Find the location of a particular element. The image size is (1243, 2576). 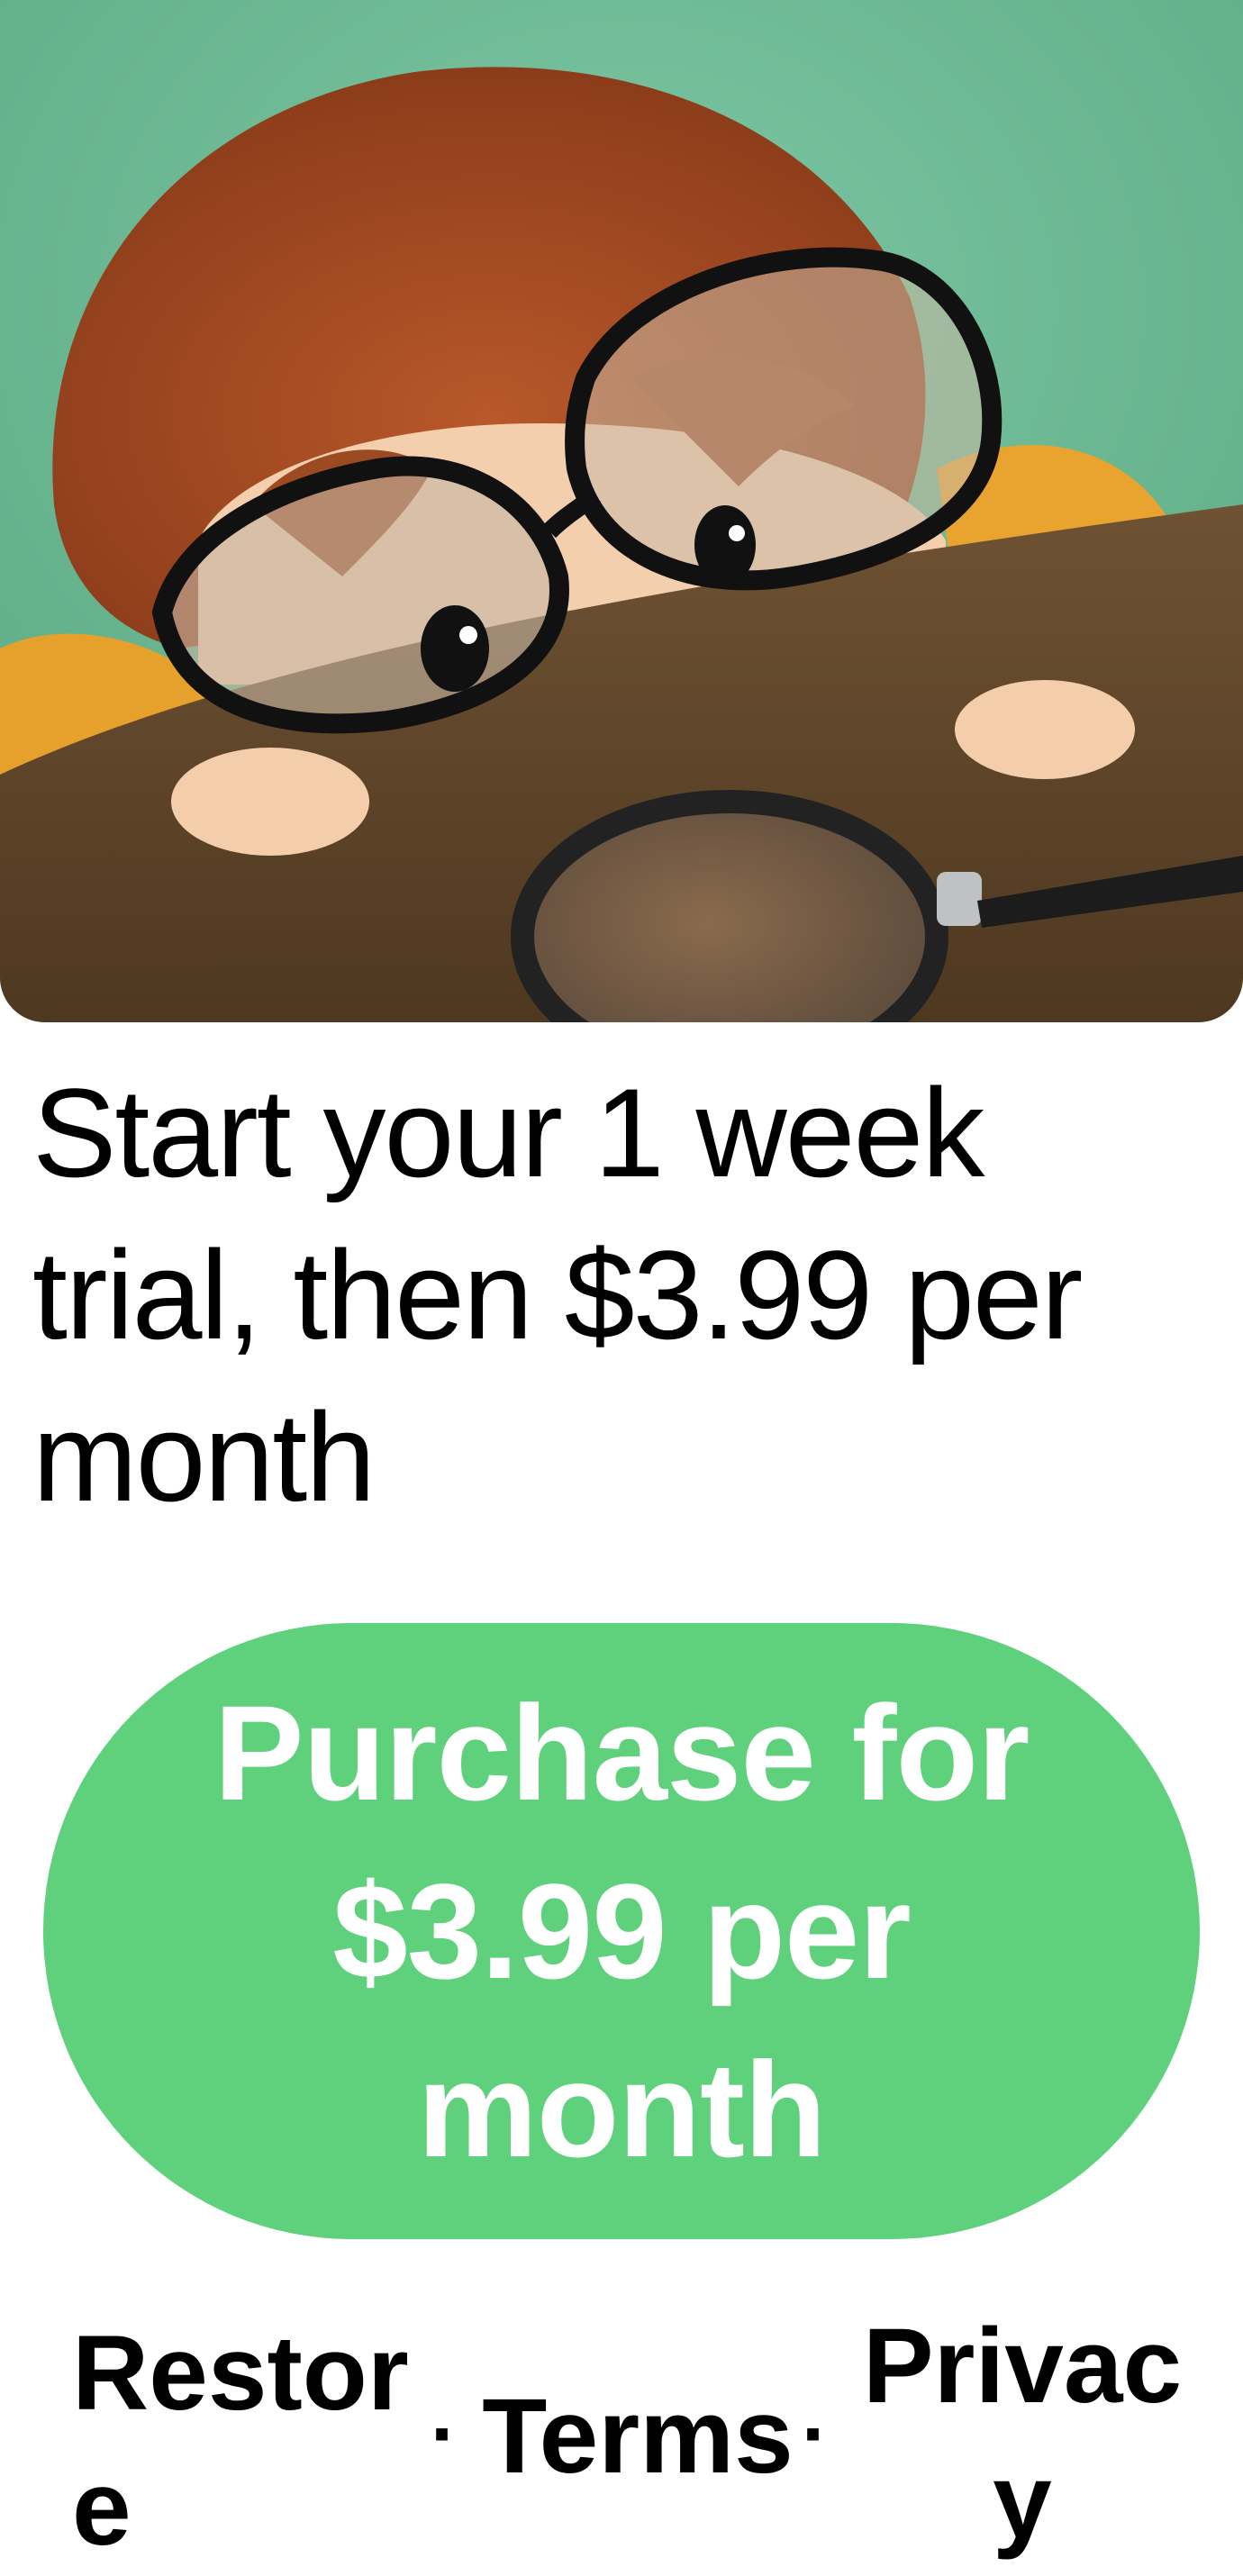

privacy-link: Privacy is located at coordinates (1022, 2434).